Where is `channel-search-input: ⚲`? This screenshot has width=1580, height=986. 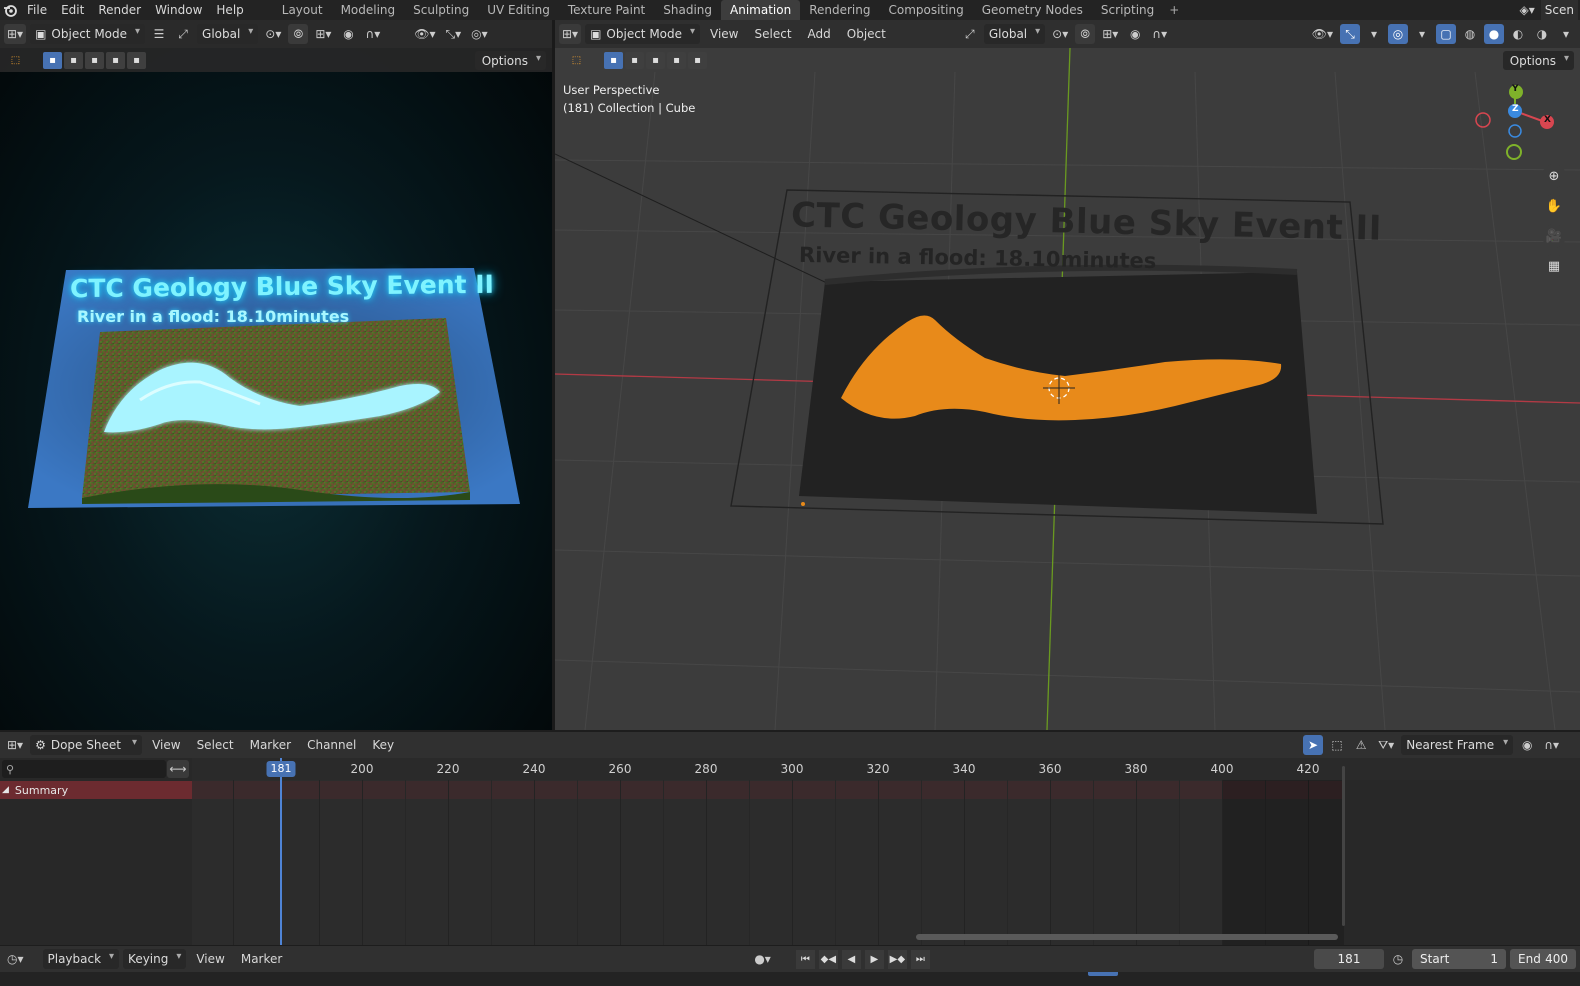 channel-search-input: ⚲ is located at coordinates (84, 769).